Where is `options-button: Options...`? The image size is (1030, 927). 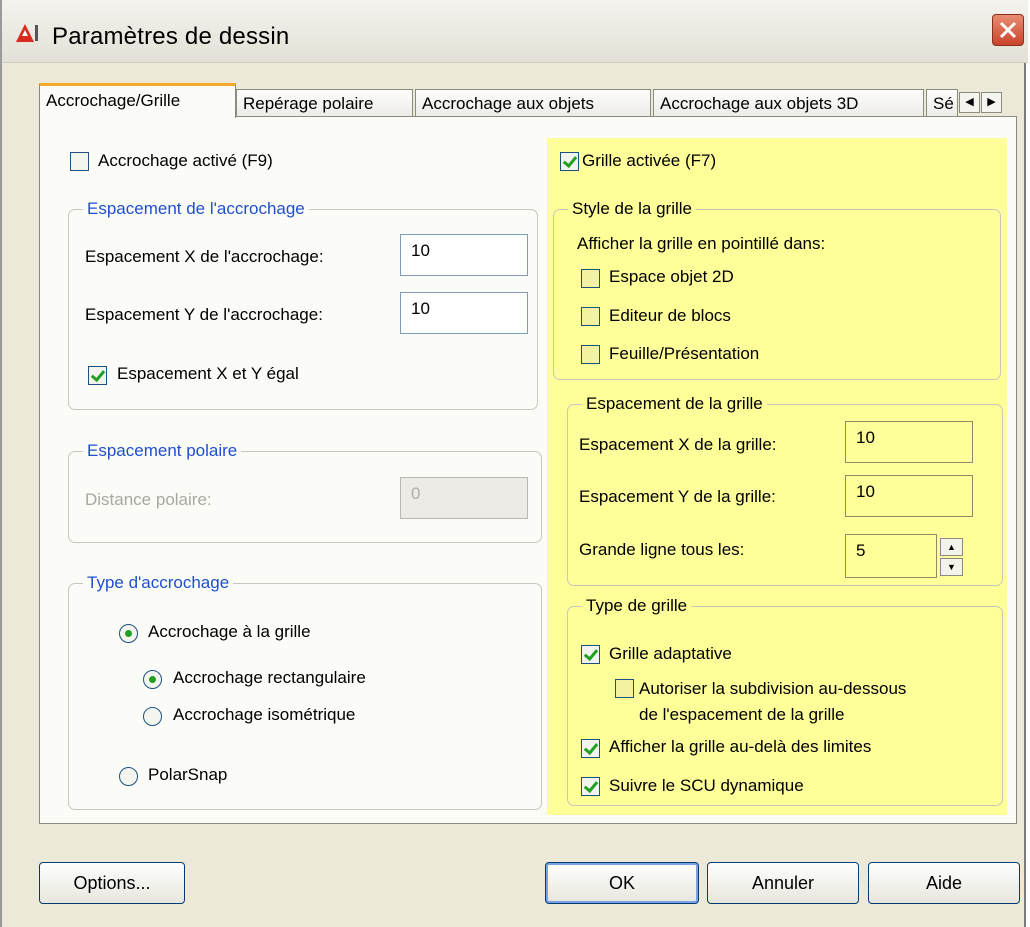 options-button: Options... is located at coordinates (112, 883).